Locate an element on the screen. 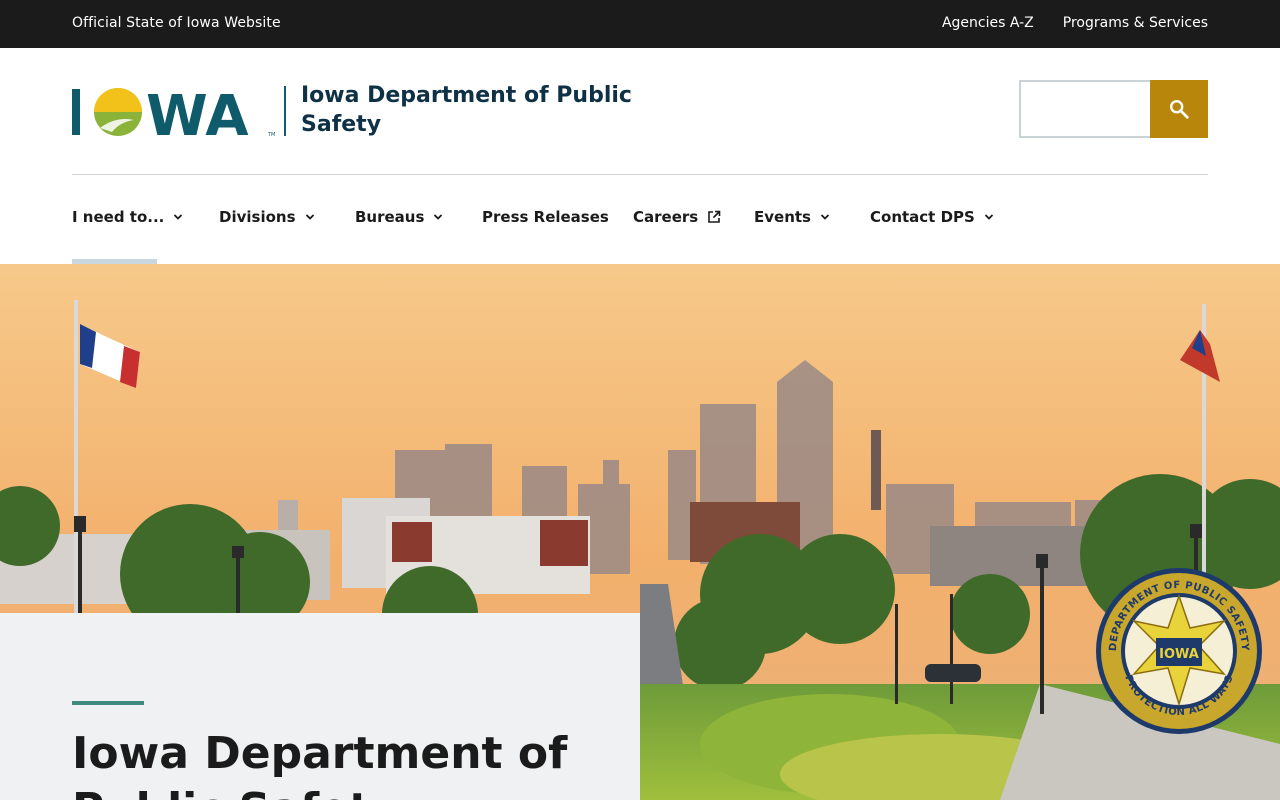 Image resolution: width=1280 pixels, height=800 pixels. nav-item-careers: Careers is located at coordinates (677, 217).